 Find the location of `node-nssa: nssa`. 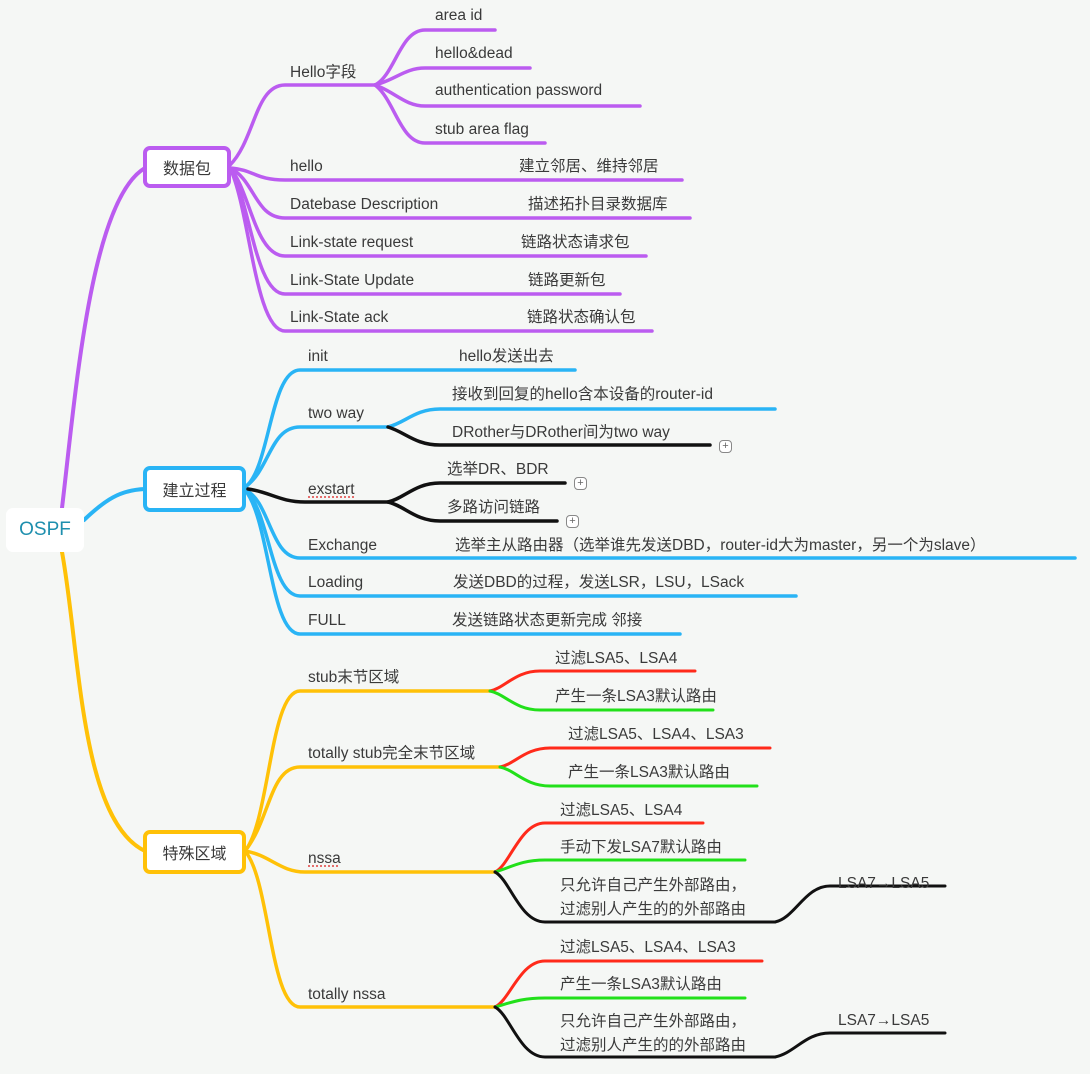

node-nssa: nssa is located at coordinates (324, 859).